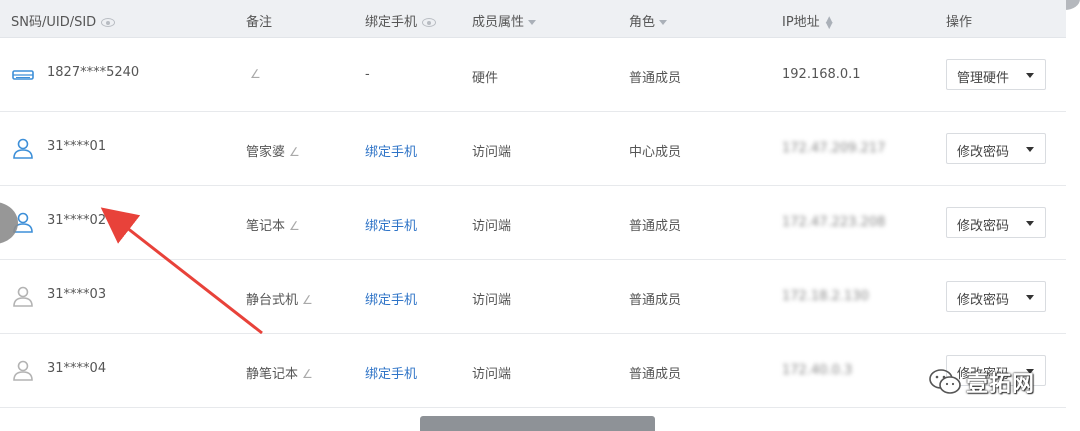 The height and width of the screenshot is (431, 1080). Describe the element at coordinates (77, 368) in the screenshot. I see `row-sn: 31****04` at that location.